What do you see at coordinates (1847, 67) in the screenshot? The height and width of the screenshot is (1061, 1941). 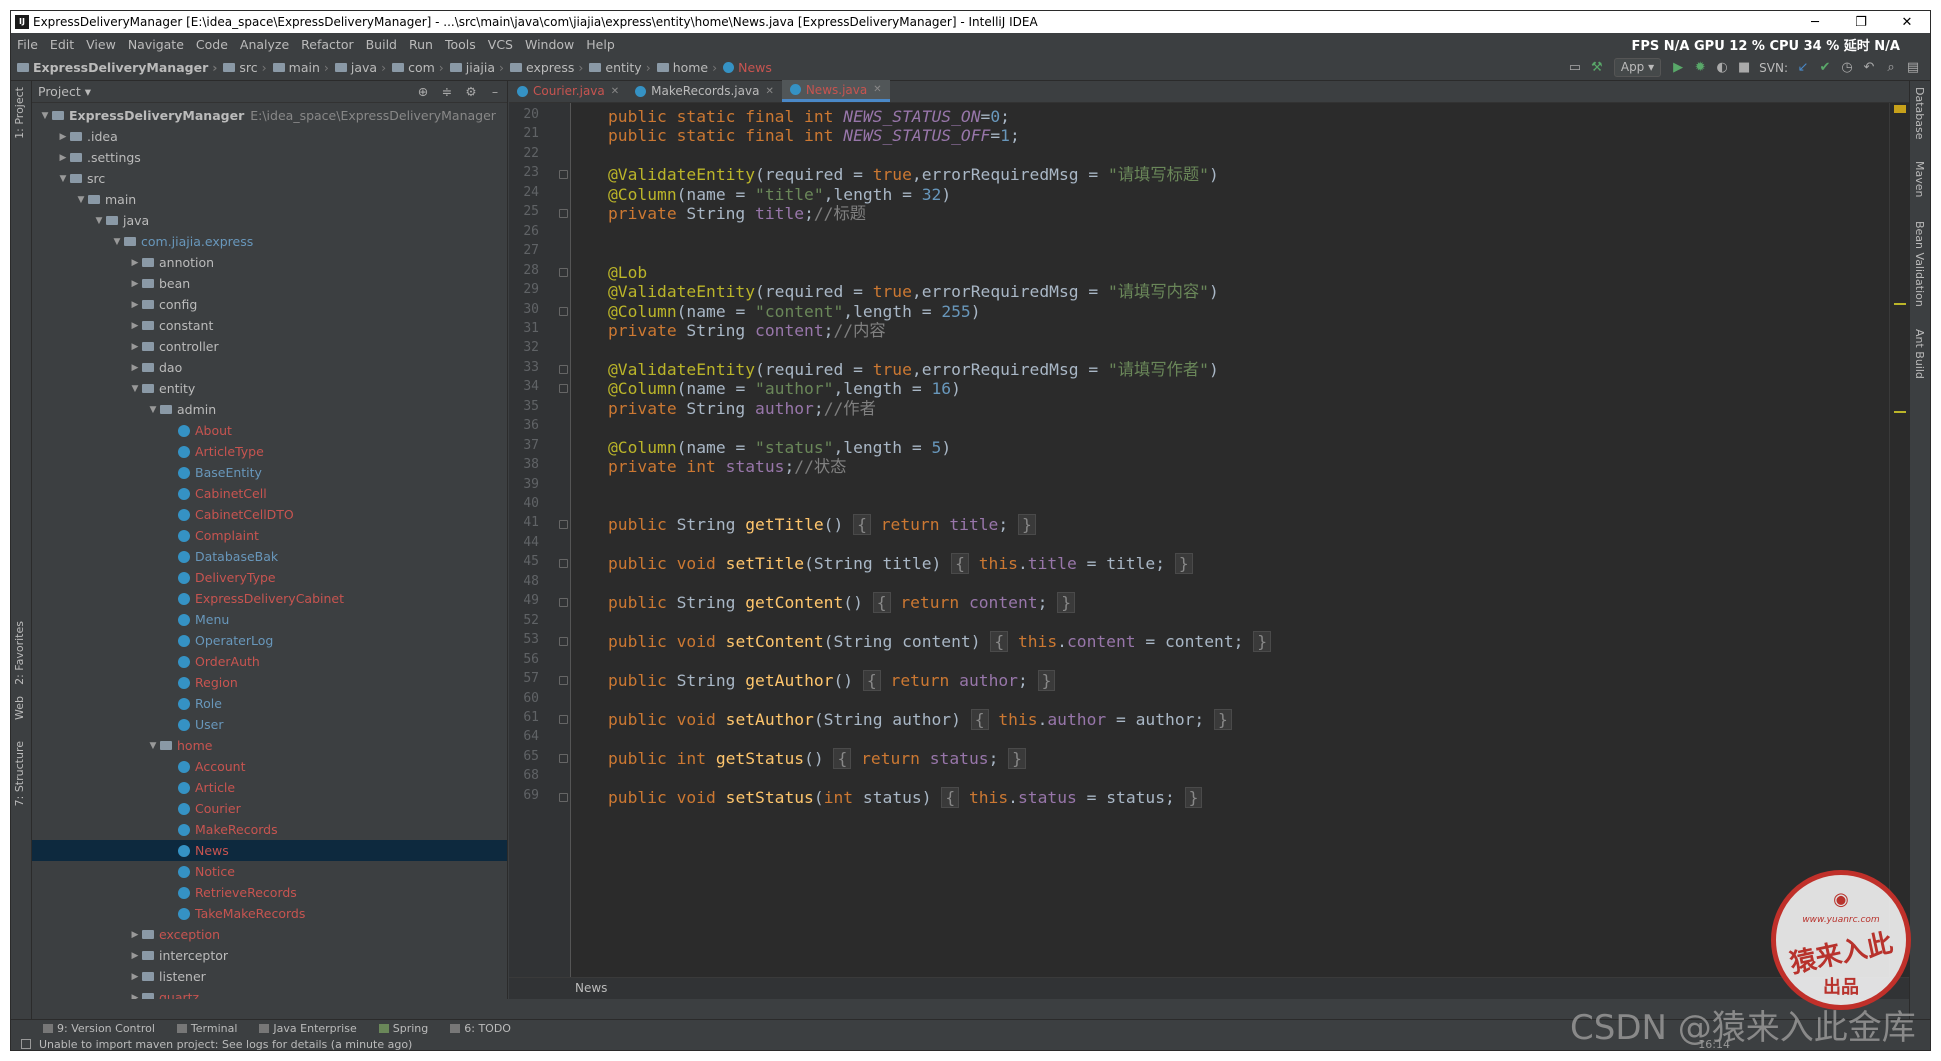 I see `history-icon: ◷` at bounding box center [1847, 67].